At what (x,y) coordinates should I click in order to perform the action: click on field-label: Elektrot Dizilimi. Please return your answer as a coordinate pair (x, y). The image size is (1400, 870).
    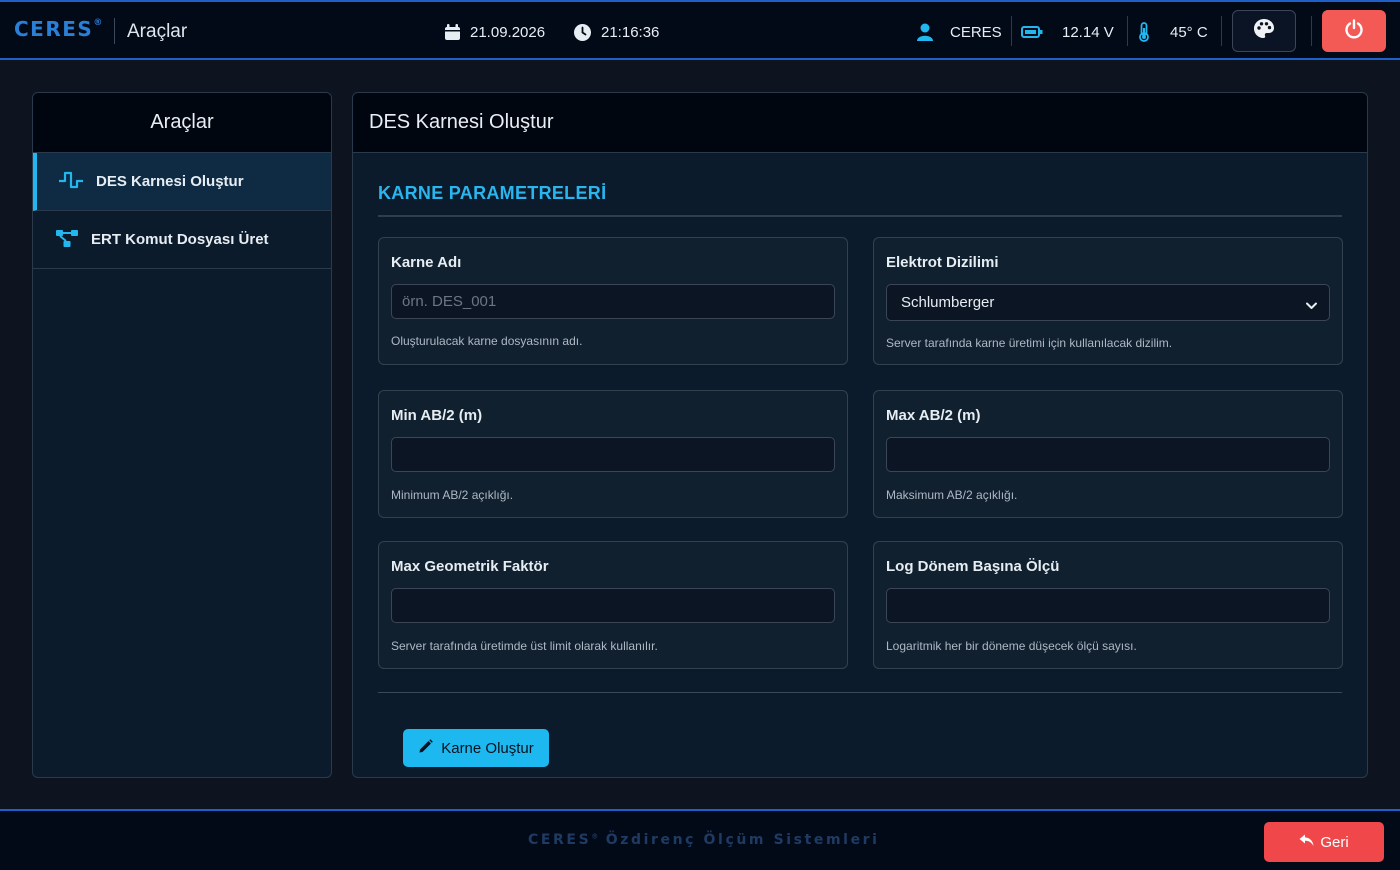
    Looking at the image, I should click on (942, 262).